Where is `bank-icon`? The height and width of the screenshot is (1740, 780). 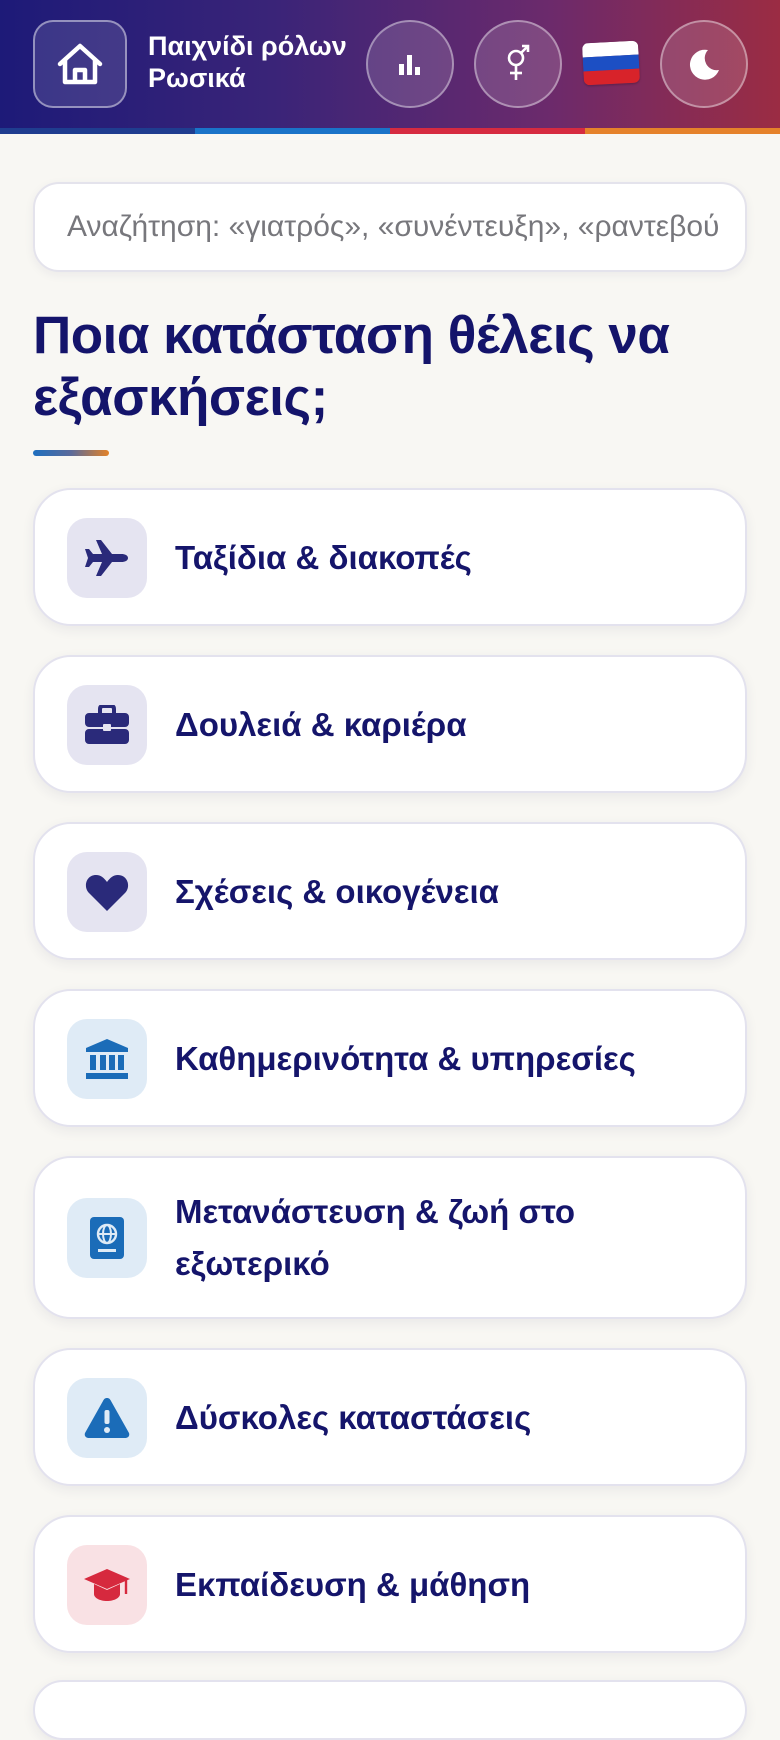 bank-icon is located at coordinates (107, 1059).